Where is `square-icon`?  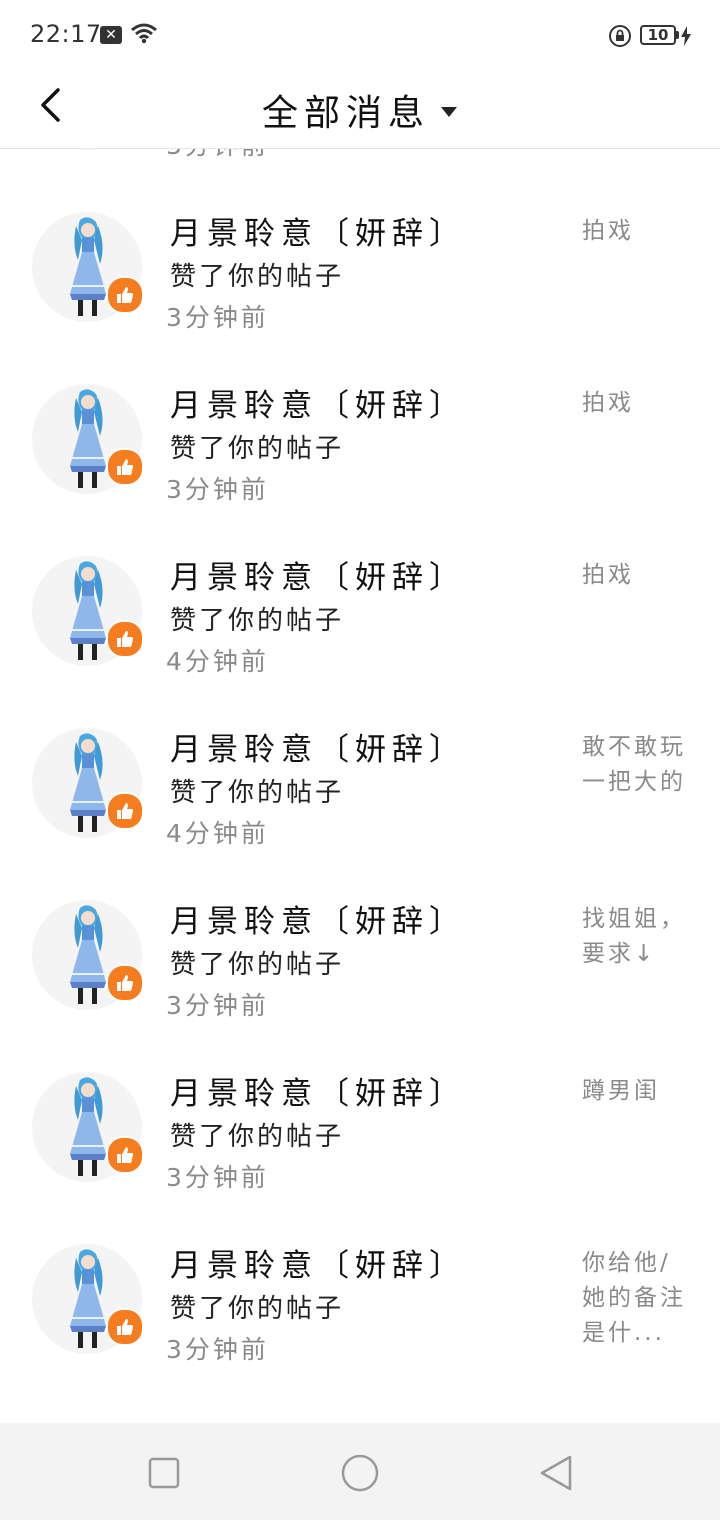 square-icon is located at coordinates (164, 1473).